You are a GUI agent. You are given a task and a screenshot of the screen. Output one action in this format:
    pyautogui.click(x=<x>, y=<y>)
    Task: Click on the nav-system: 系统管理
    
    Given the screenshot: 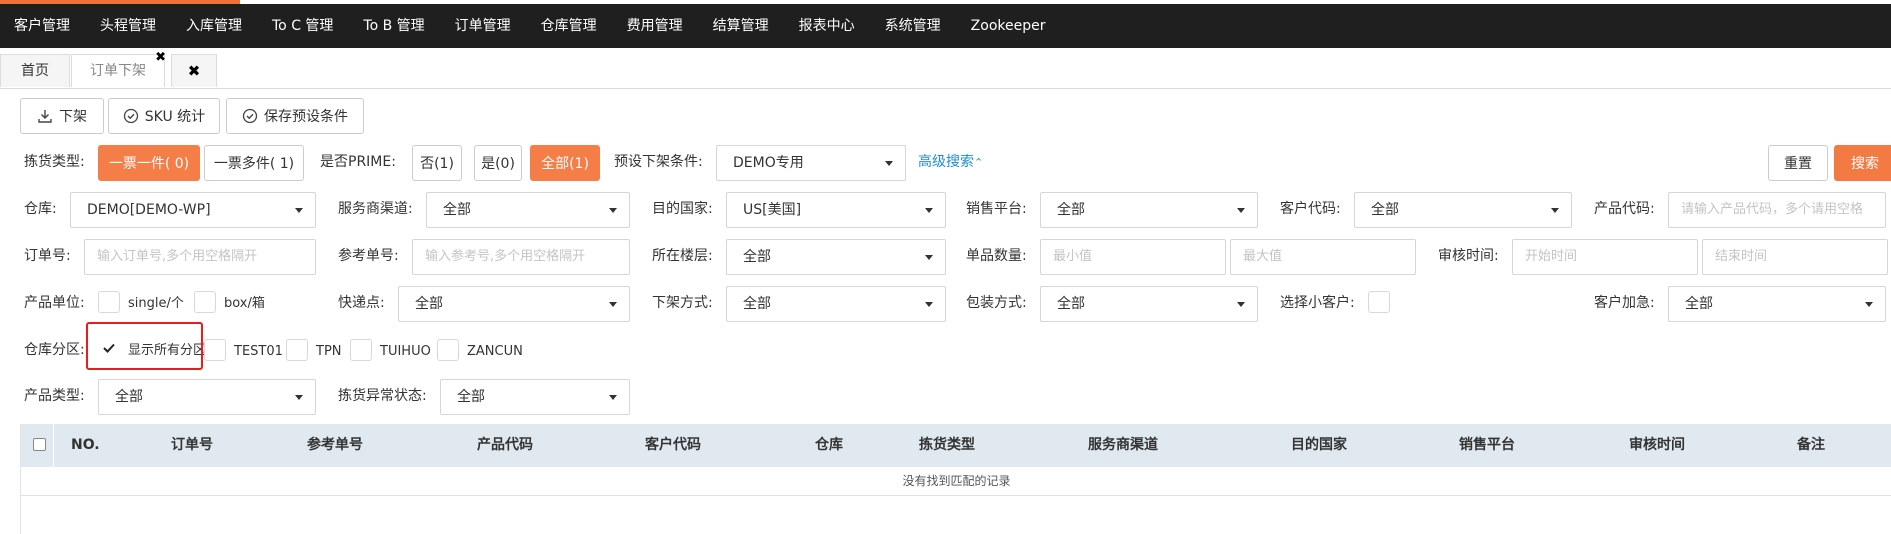 What is the action you would take?
    pyautogui.click(x=913, y=26)
    